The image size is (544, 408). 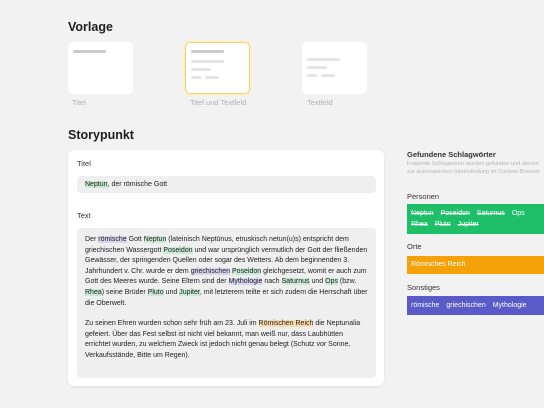 What do you see at coordinates (79, 102) in the screenshot?
I see `template-label-title: Titel` at bounding box center [79, 102].